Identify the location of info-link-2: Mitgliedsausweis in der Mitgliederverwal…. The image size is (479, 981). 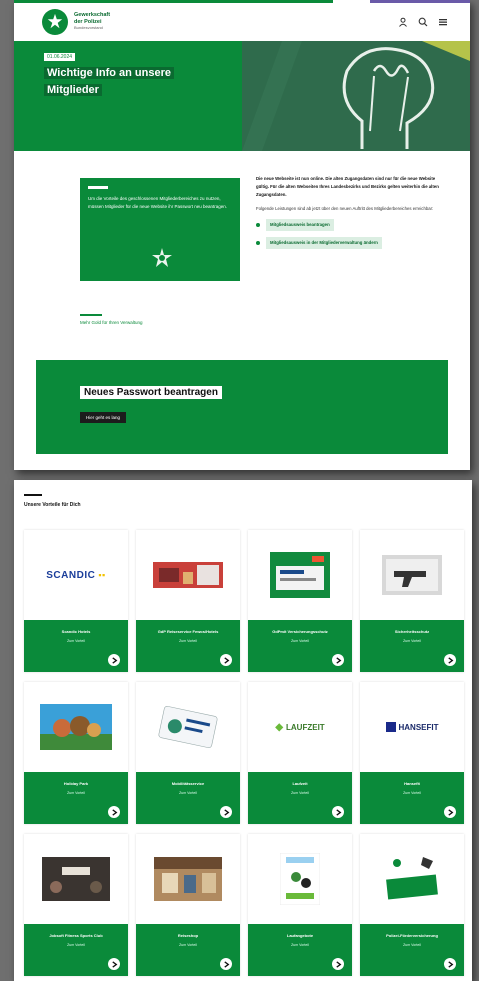
(351, 243).